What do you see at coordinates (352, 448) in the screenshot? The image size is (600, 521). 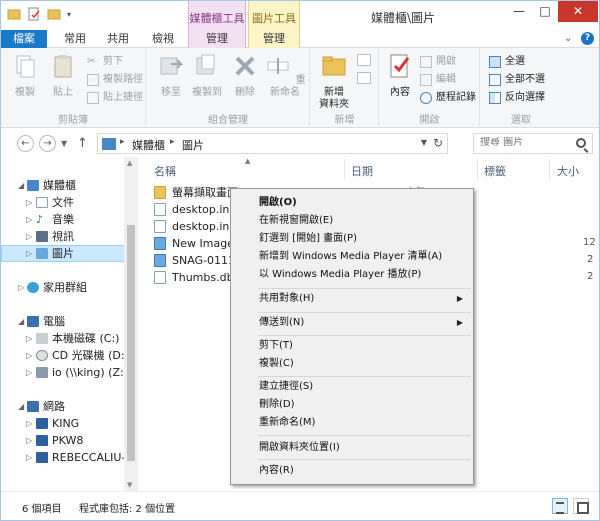 I see `menu-item-open-folder-location: 開啟資料夾位置(I)` at bounding box center [352, 448].